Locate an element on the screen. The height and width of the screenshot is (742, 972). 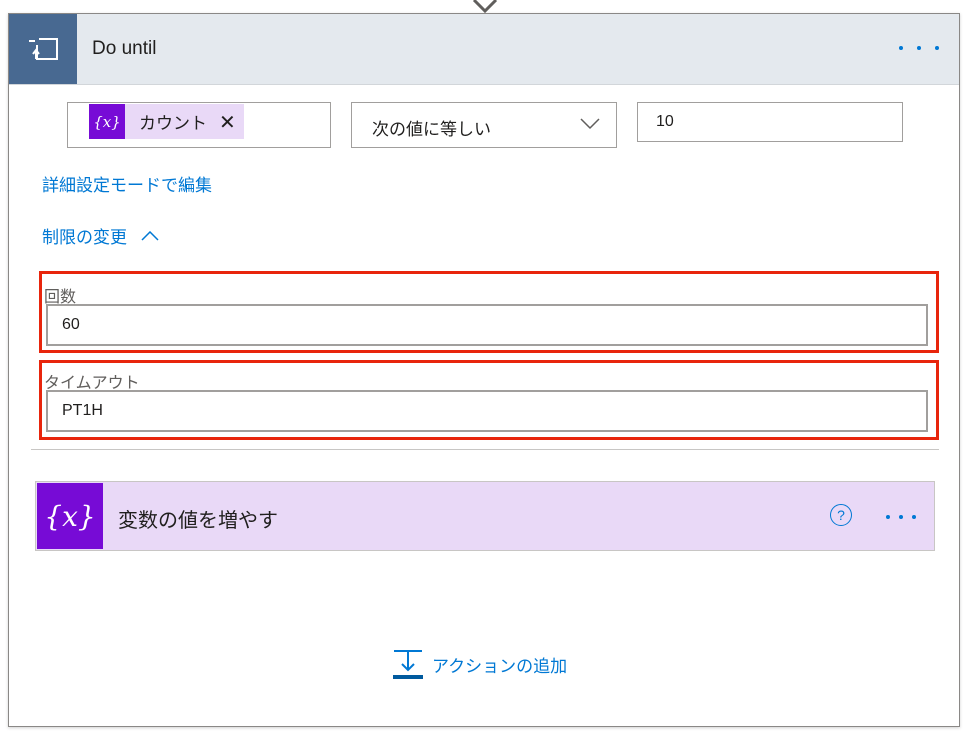
add-action-button: アクションの追加 is located at coordinates (479, 664).